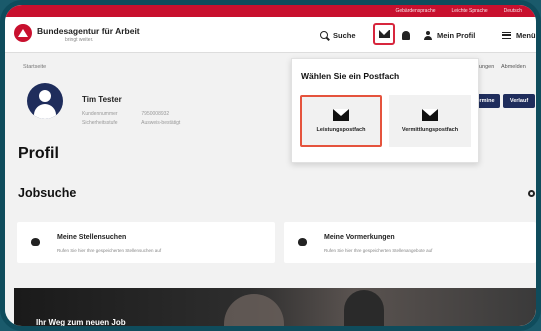 The width and height of the screenshot is (541, 331). What do you see at coordinates (428, 35) in the screenshot?
I see `user-icon` at bounding box center [428, 35].